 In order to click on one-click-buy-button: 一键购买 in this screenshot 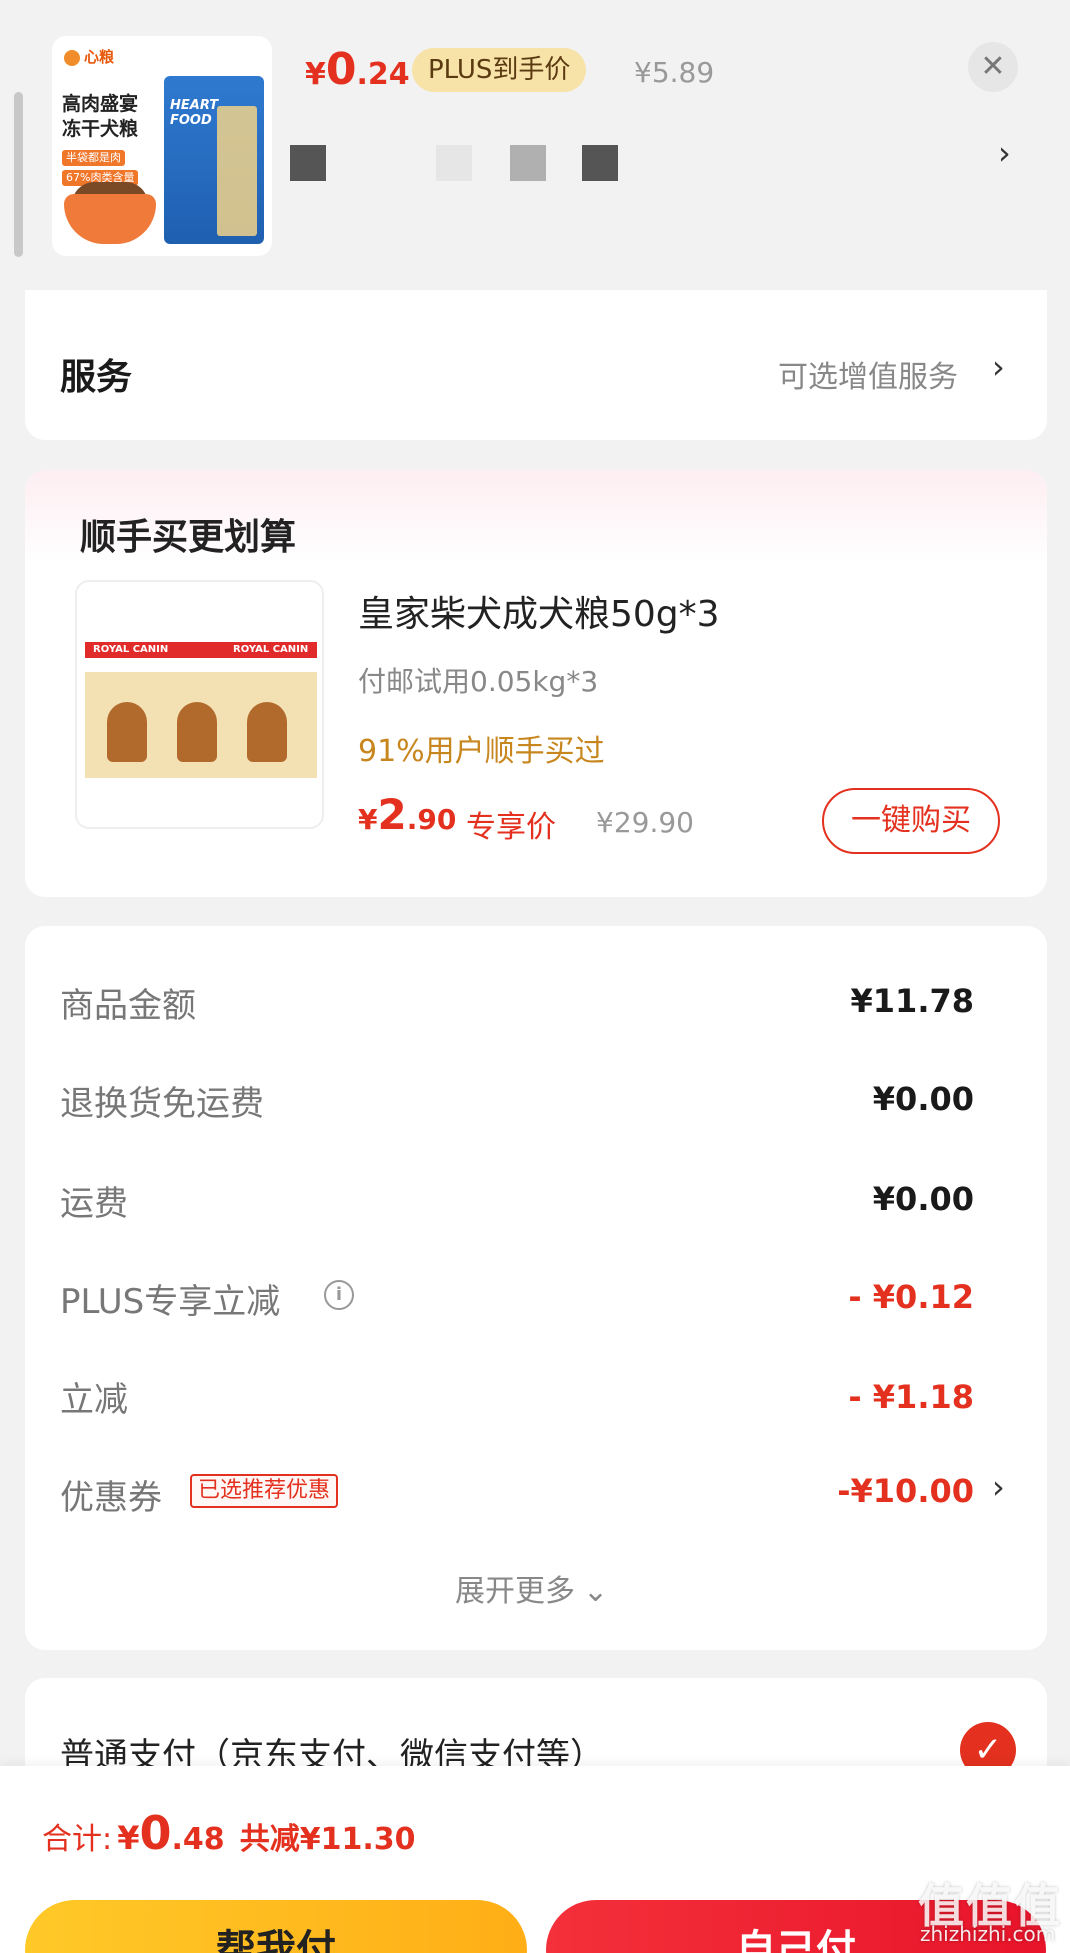, I will do `click(911, 821)`.